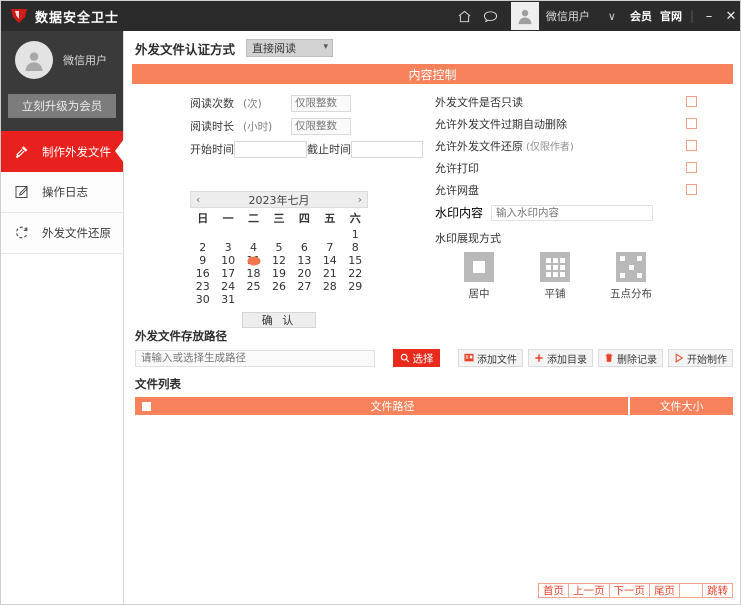 The height and width of the screenshot is (605, 741). What do you see at coordinates (691, 145) in the screenshot?
I see `option-checkbox-restore` at bounding box center [691, 145].